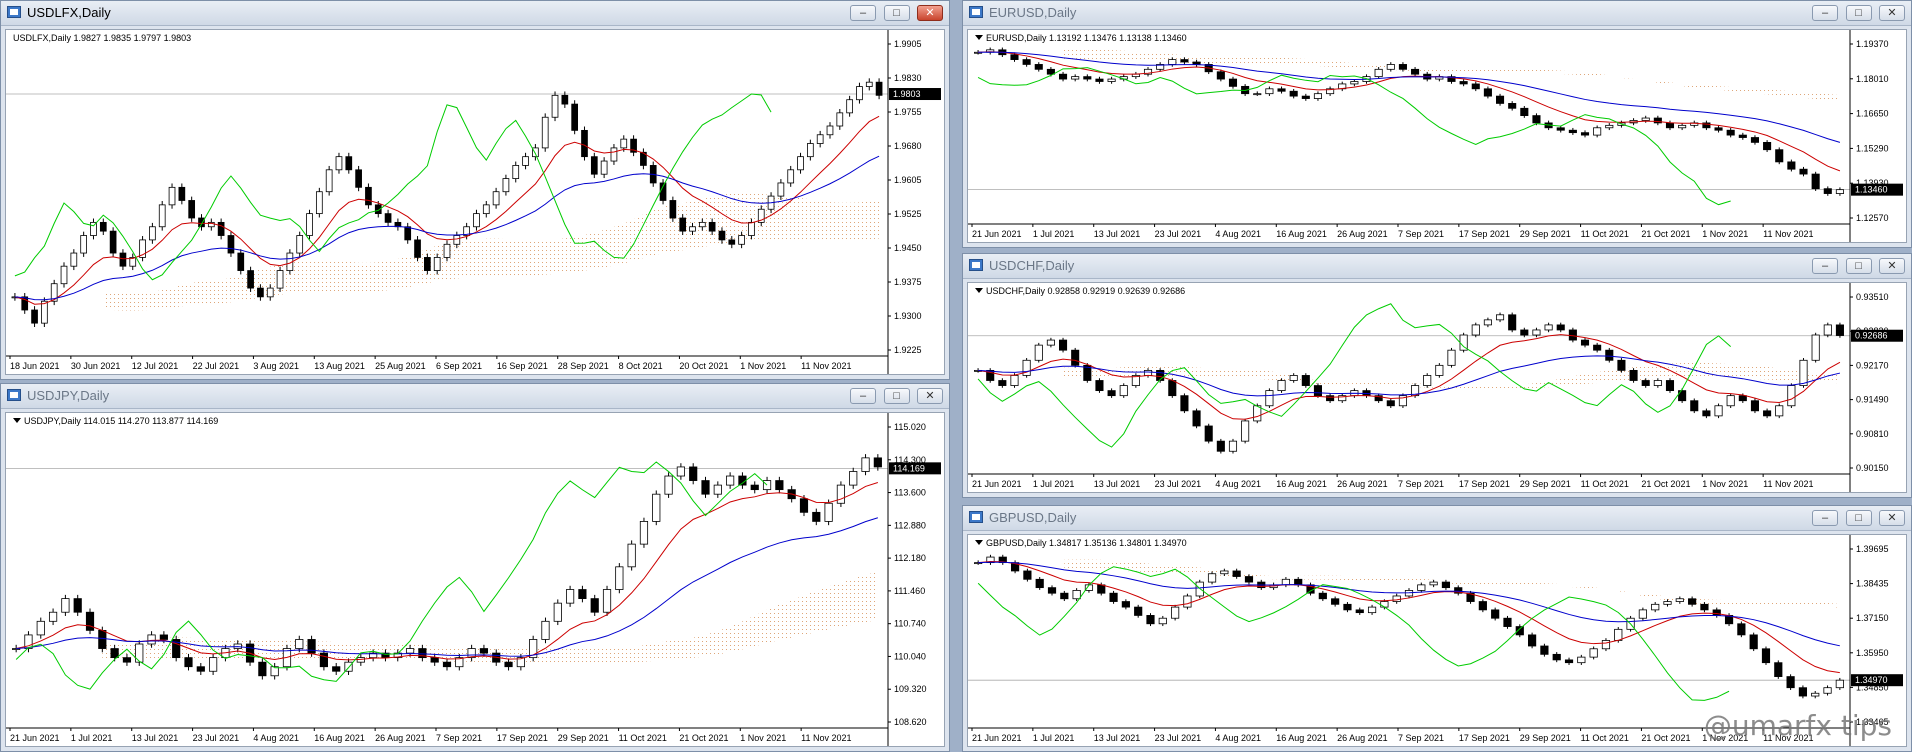  What do you see at coordinates (910, 525) in the screenshot?
I see `price-tick-label: 112.880` at bounding box center [910, 525].